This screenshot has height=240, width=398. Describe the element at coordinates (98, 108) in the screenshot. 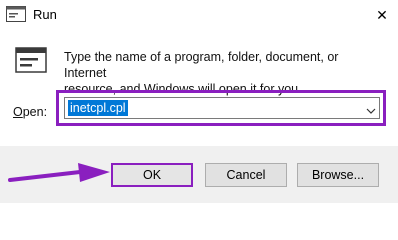

I see `open-input-value: inetcpl.cpl` at that location.